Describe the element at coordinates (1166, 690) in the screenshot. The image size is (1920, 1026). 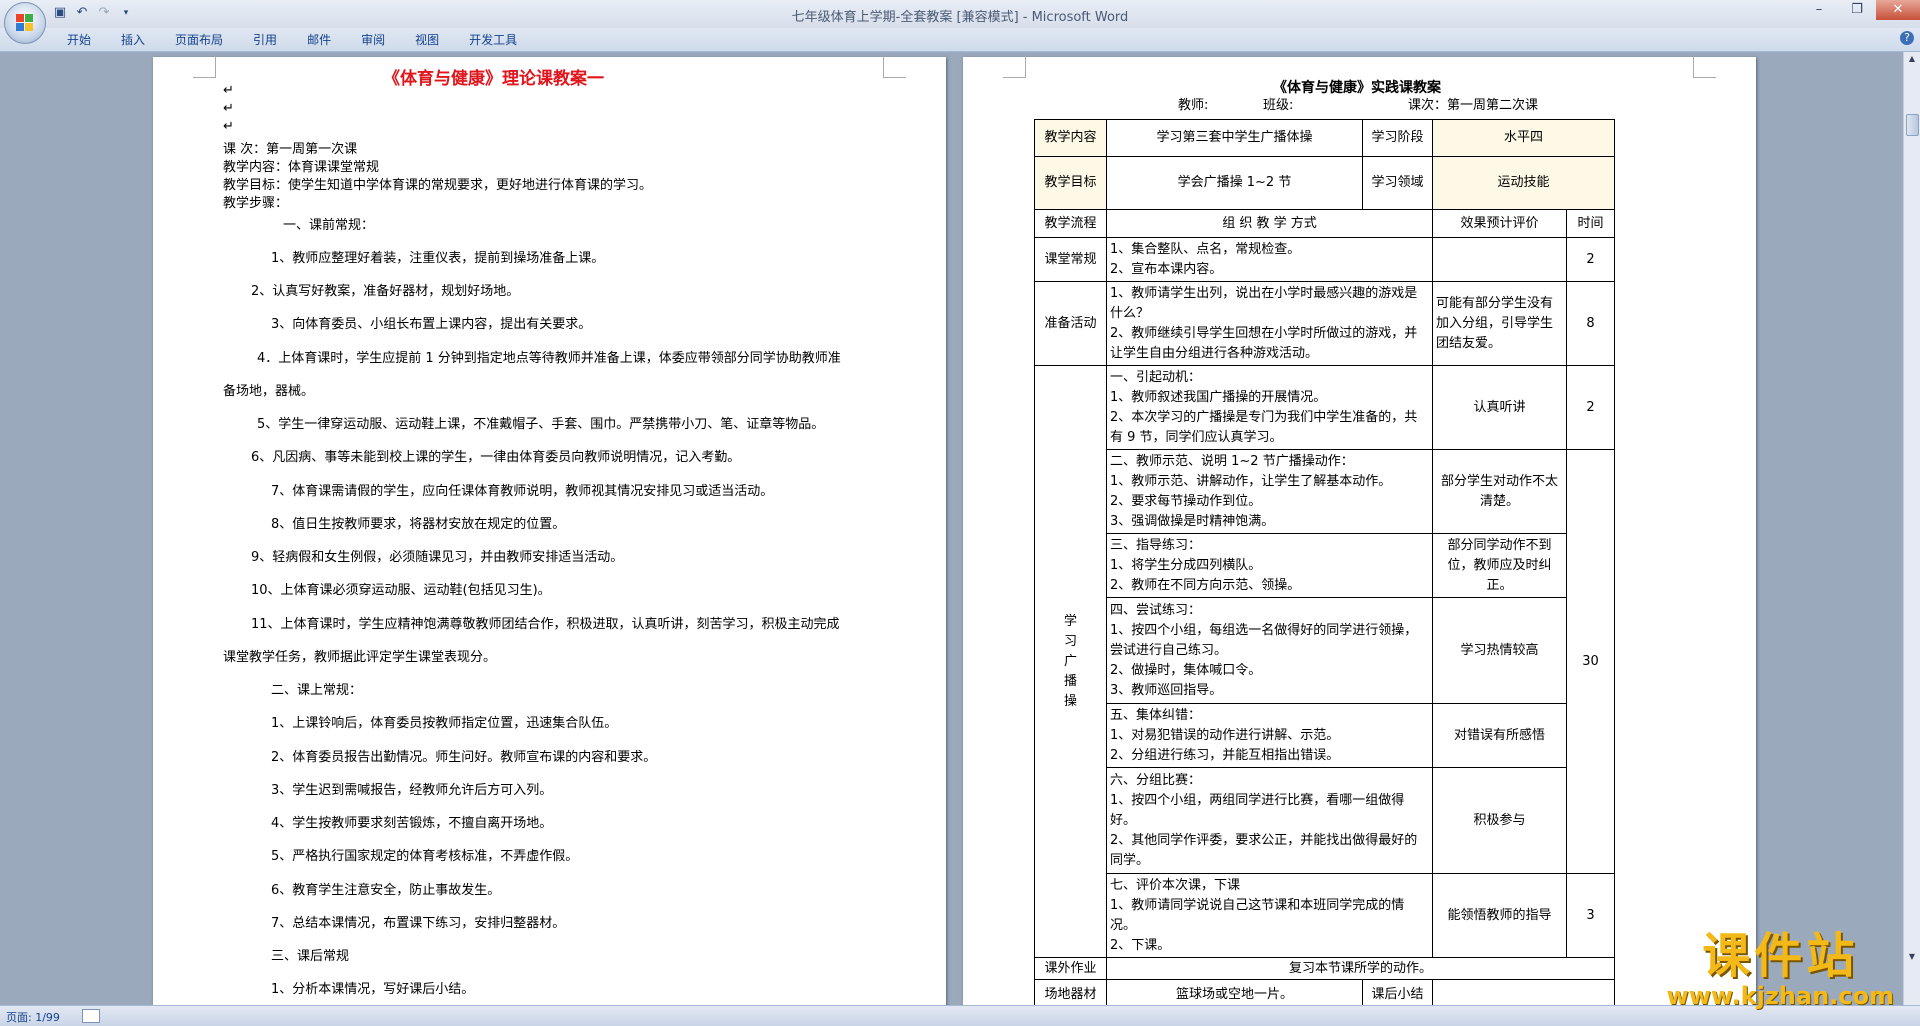
I see `cell-line: 3、教师巡回指导。` at that location.